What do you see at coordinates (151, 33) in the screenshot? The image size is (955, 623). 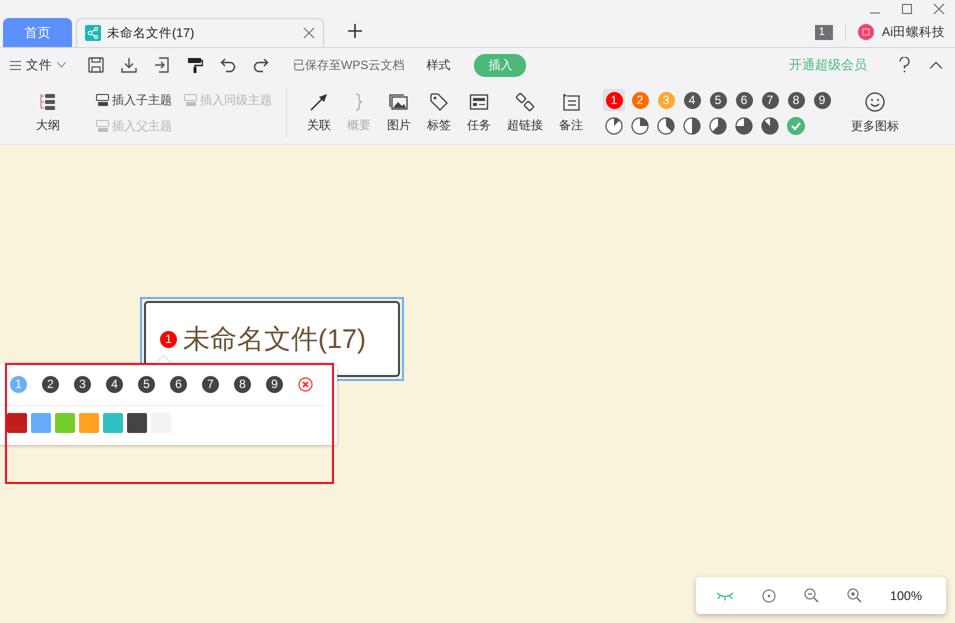 I see `tab-label: 未命名文件(17)` at bounding box center [151, 33].